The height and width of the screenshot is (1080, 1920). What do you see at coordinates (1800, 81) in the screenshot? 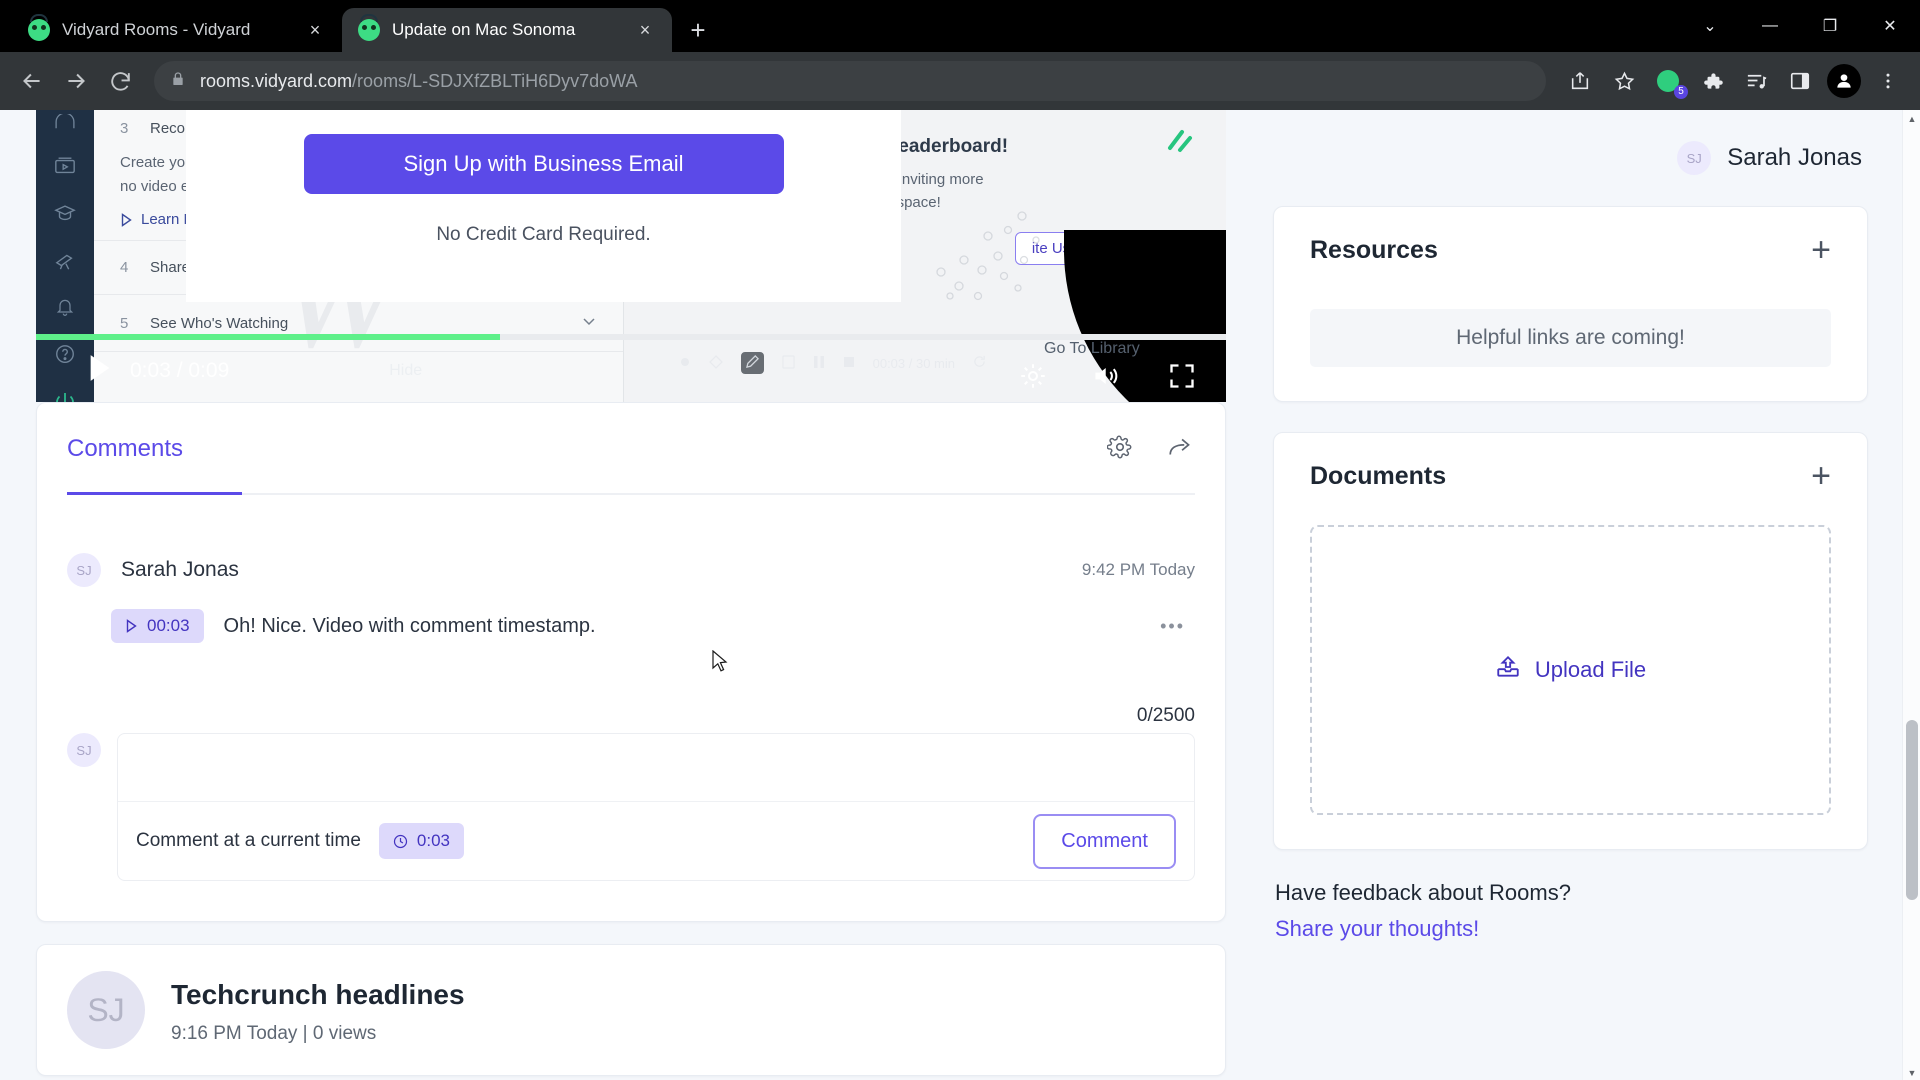
I see `side-panel-icon` at bounding box center [1800, 81].